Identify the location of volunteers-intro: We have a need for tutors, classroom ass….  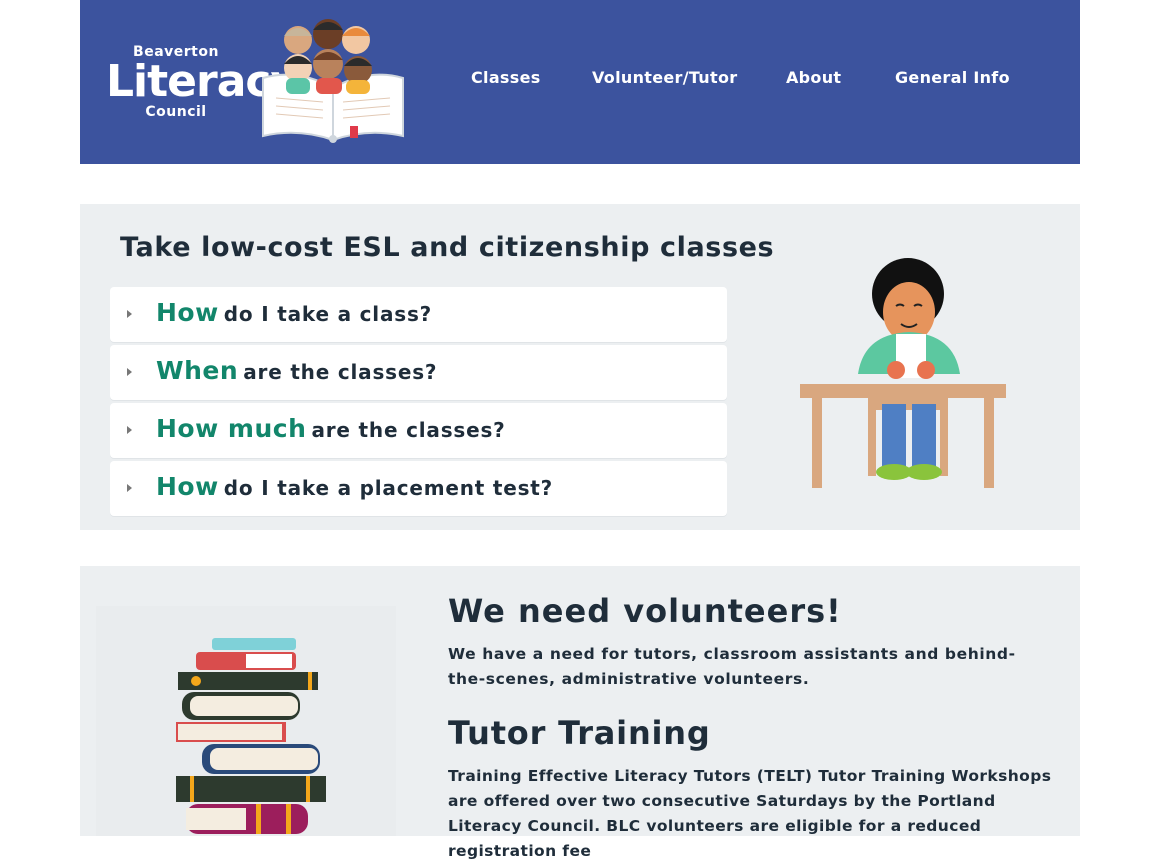
(732, 666).